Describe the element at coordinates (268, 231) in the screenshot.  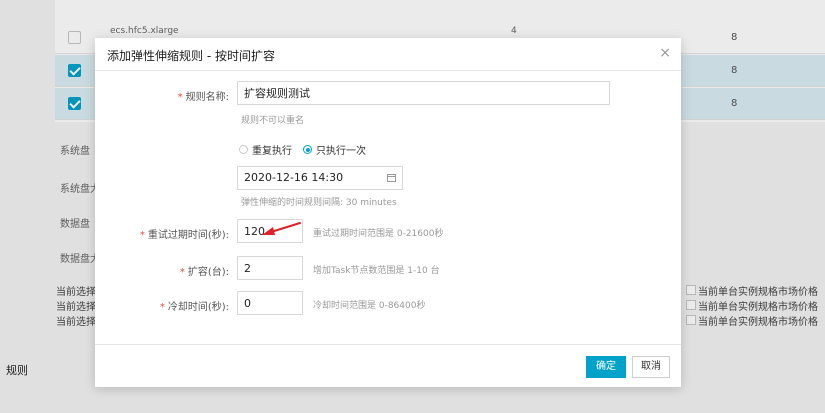
I see `arrow-head` at that location.